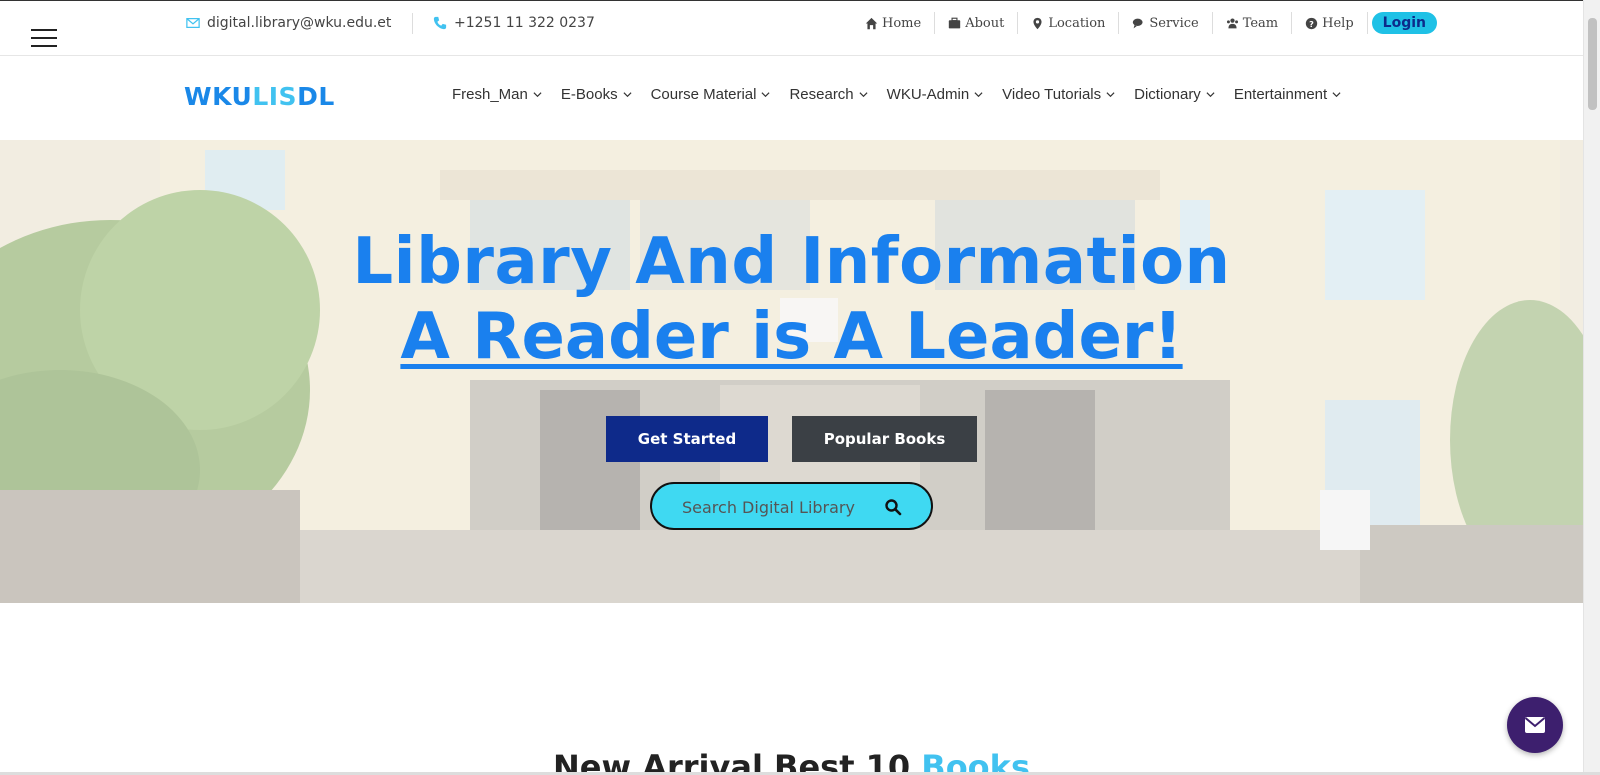  I want to click on top-nav-location: Location, so click(1069, 23).